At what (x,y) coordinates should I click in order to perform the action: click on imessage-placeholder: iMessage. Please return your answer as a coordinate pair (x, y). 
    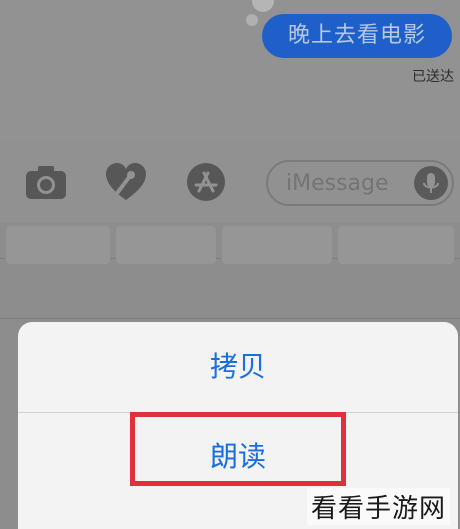
    Looking at the image, I should click on (337, 183).